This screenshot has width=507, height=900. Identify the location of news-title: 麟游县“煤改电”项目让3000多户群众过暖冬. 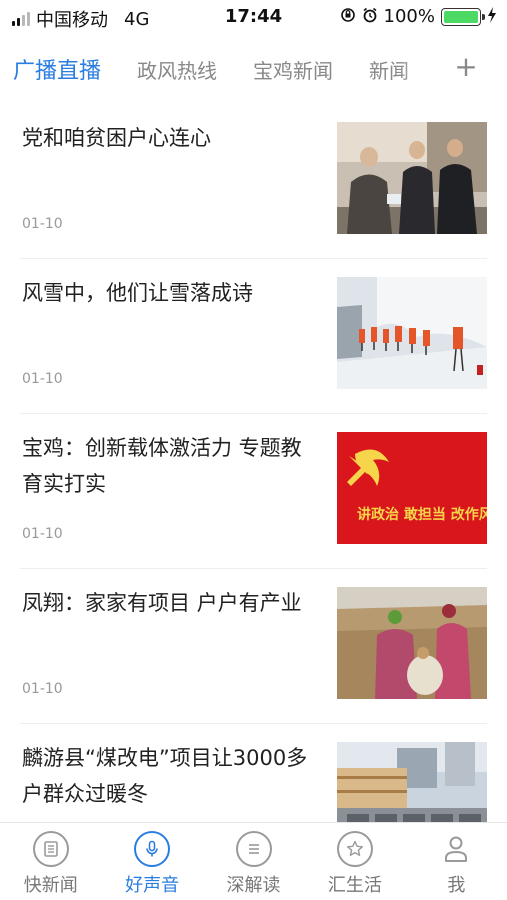
(165, 776).